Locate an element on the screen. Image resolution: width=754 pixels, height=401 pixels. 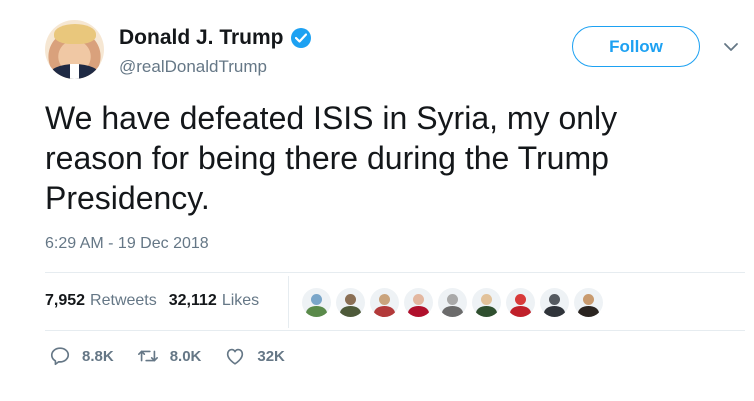
retweet-action-count: 8.0K is located at coordinates (185, 356).